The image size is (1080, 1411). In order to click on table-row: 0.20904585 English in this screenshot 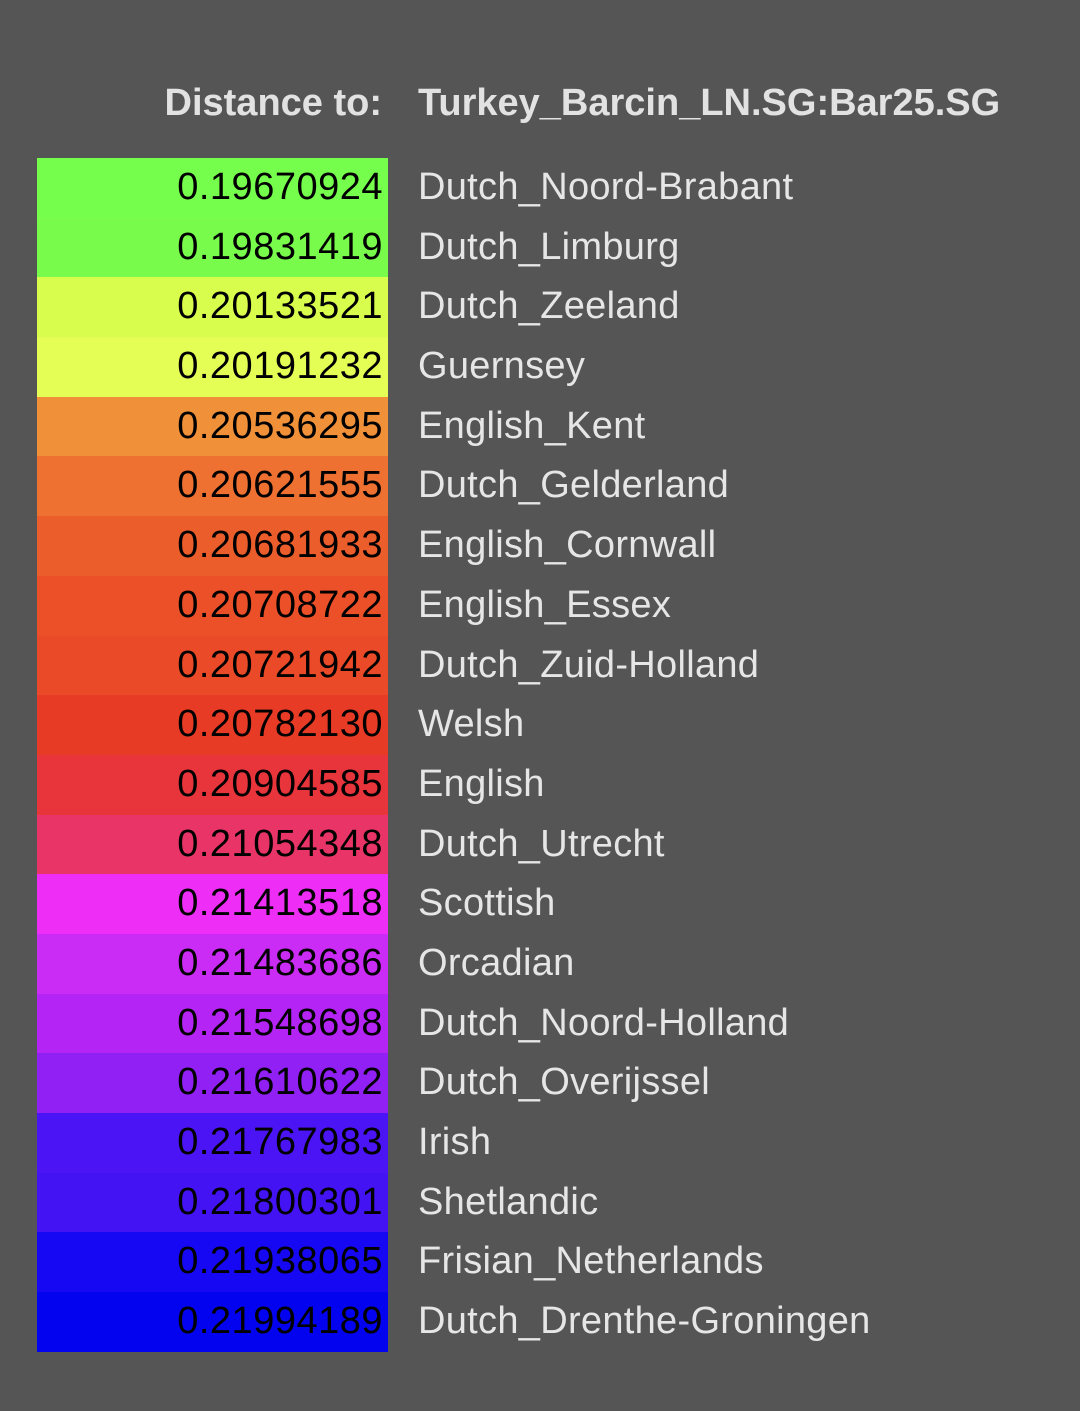, I will do `click(540, 784)`.